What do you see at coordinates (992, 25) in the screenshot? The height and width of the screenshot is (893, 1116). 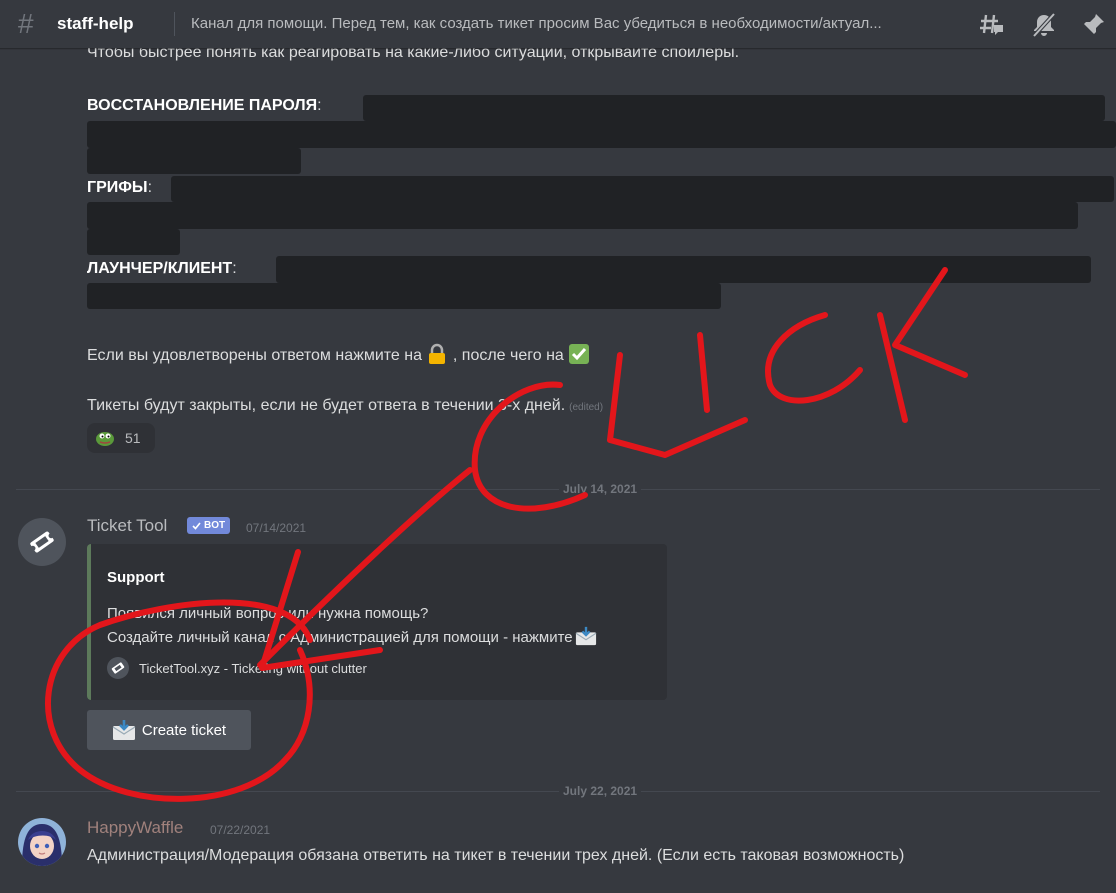 I see `threads-icon` at bounding box center [992, 25].